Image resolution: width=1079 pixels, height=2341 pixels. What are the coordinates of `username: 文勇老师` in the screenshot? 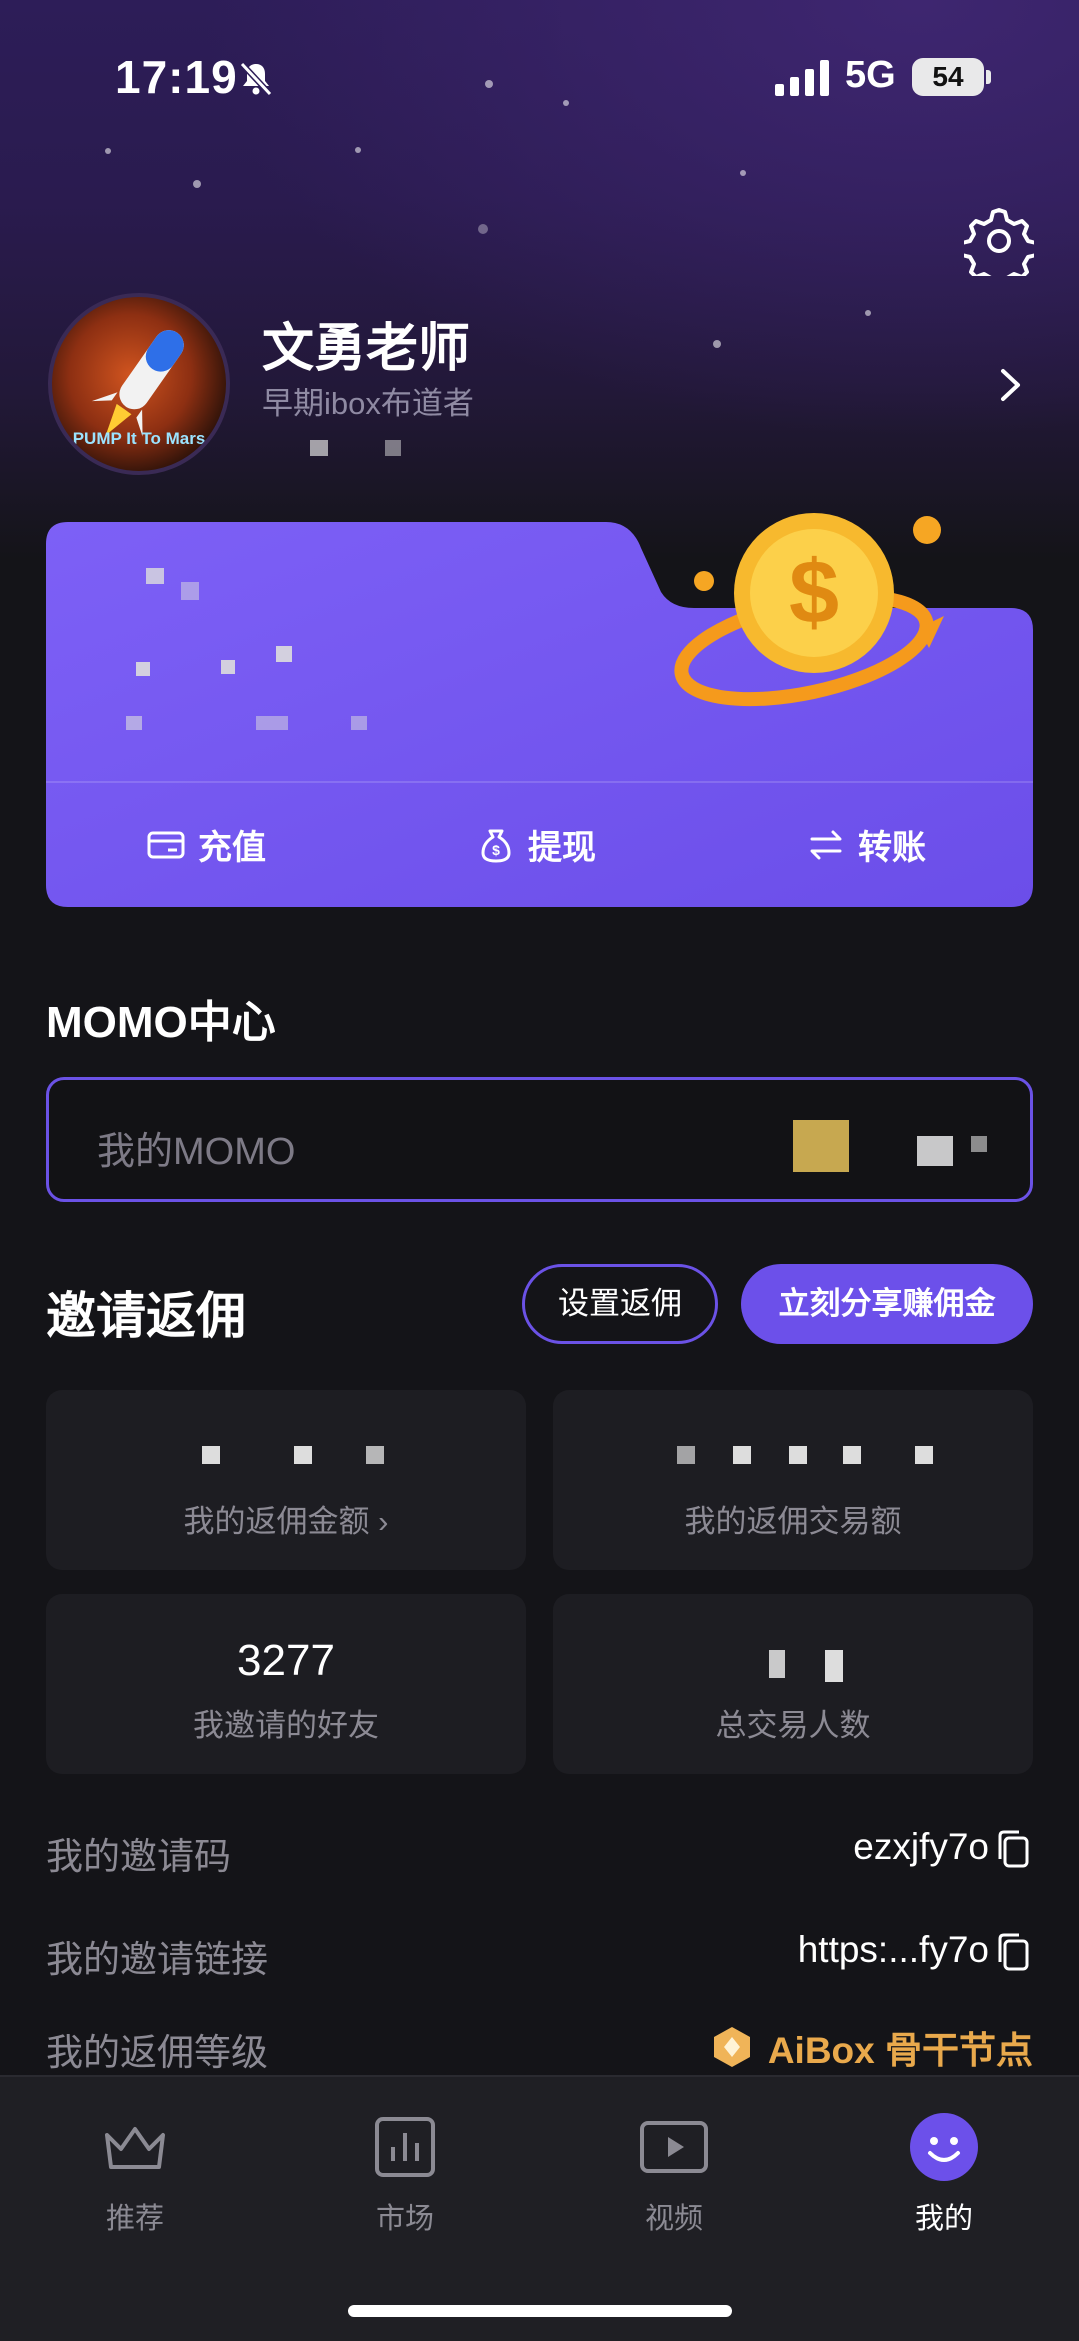 It's located at (366, 343).